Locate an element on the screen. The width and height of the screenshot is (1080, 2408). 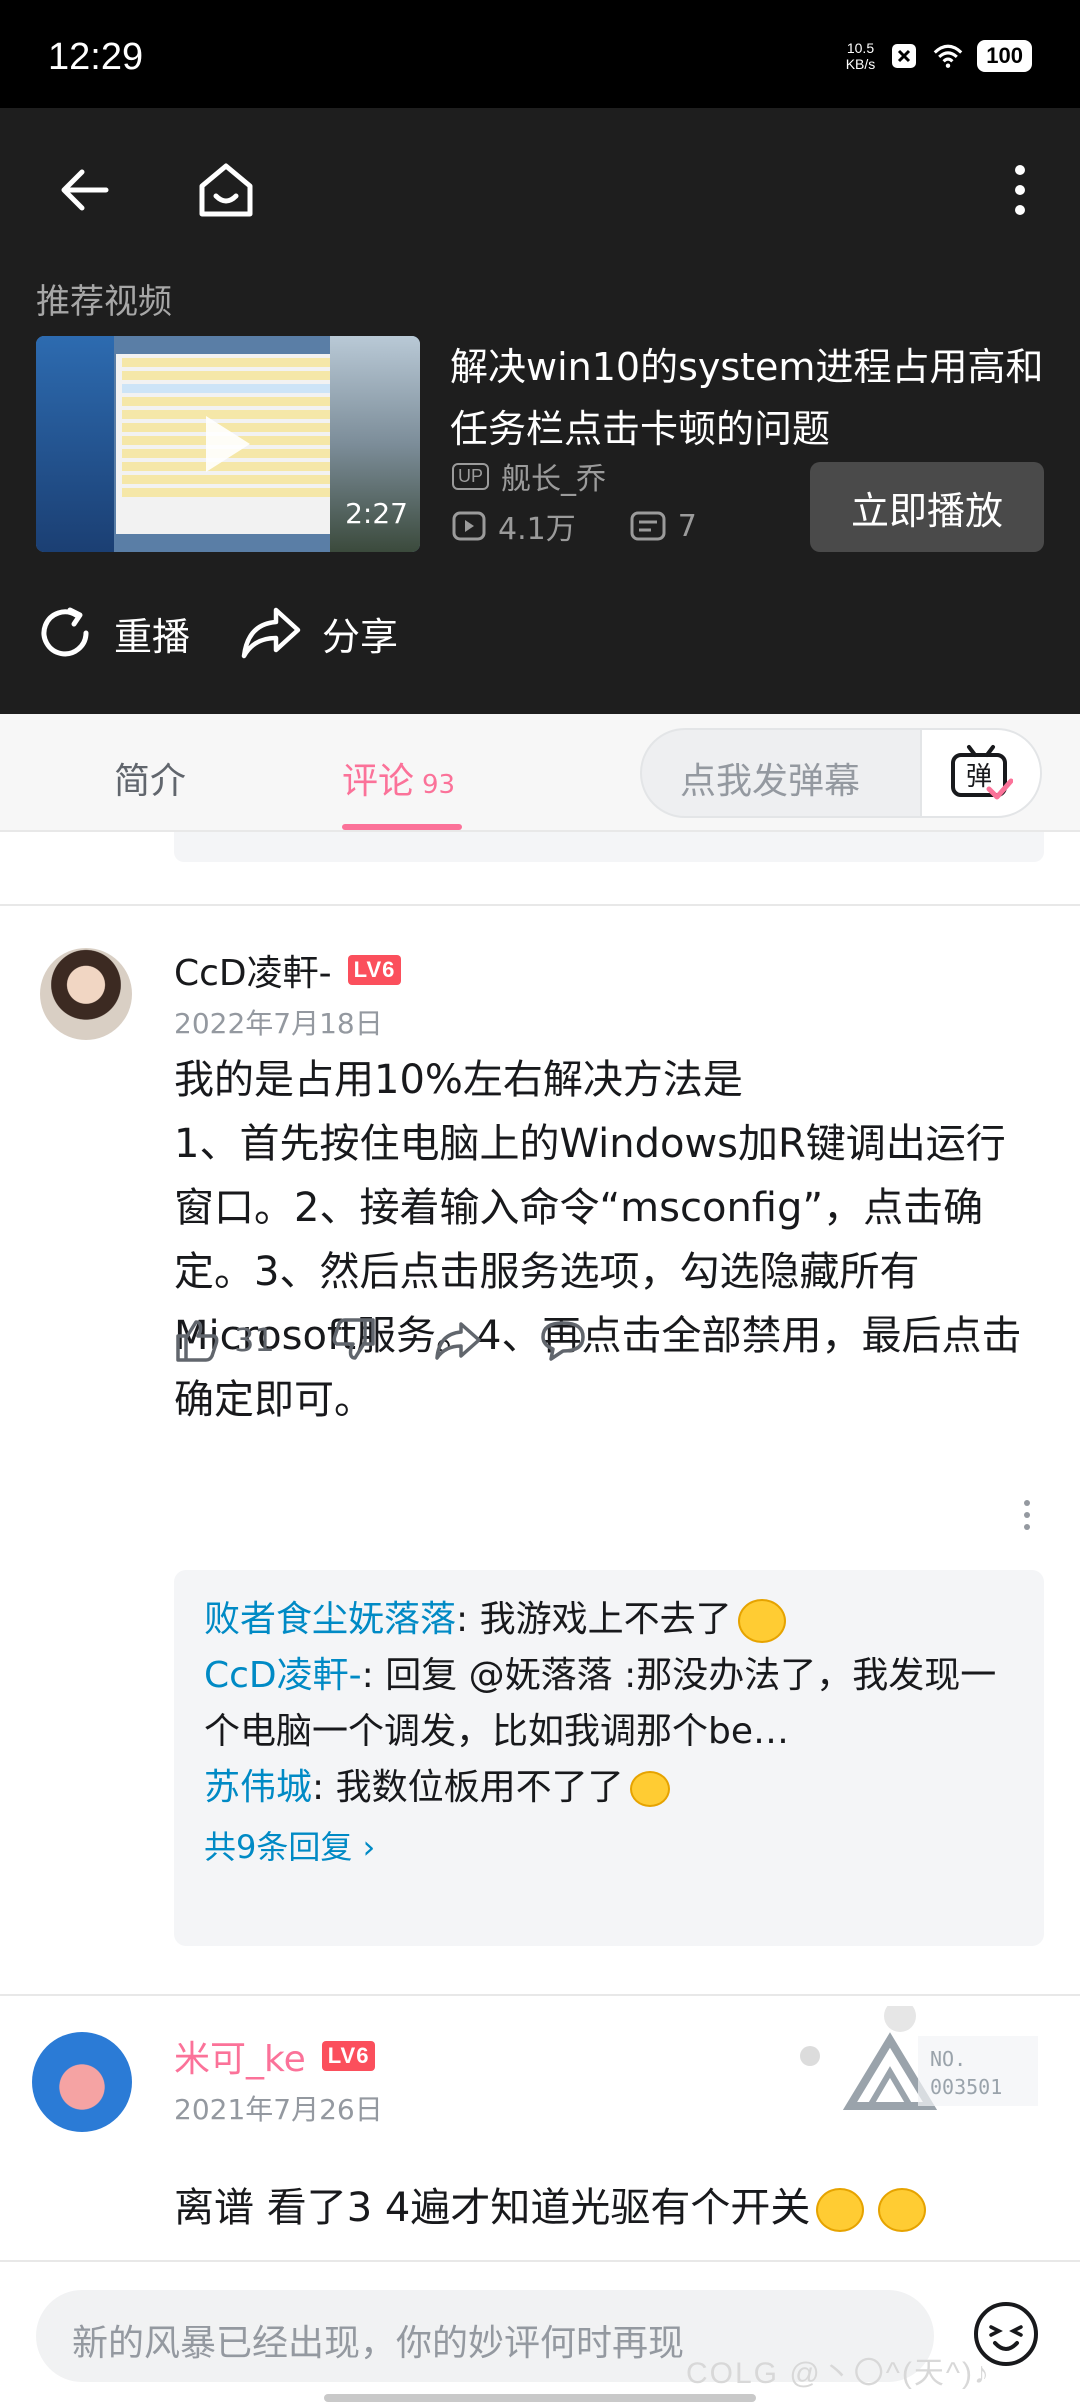
dislike-button is located at coordinates (354, 1340).